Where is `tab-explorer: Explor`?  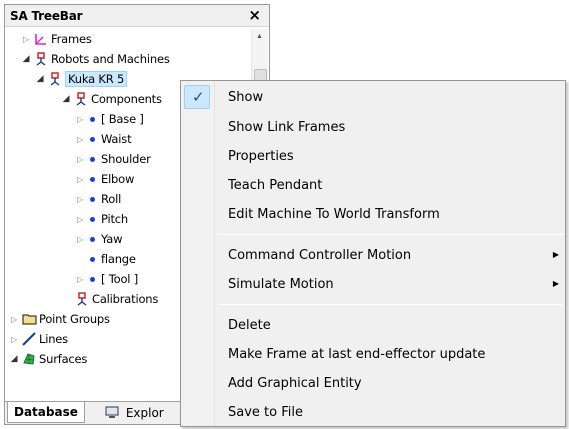
tab-explorer: Explor is located at coordinates (134, 412).